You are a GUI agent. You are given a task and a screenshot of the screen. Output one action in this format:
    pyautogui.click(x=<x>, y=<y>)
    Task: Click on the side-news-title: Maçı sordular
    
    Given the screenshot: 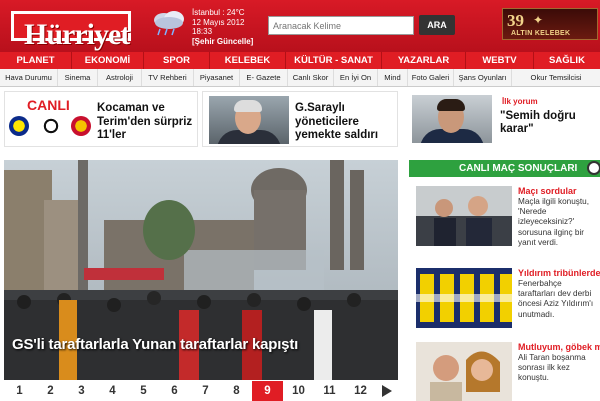 What is the action you would take?
    pyautogui.click(x=547, y=191)
    